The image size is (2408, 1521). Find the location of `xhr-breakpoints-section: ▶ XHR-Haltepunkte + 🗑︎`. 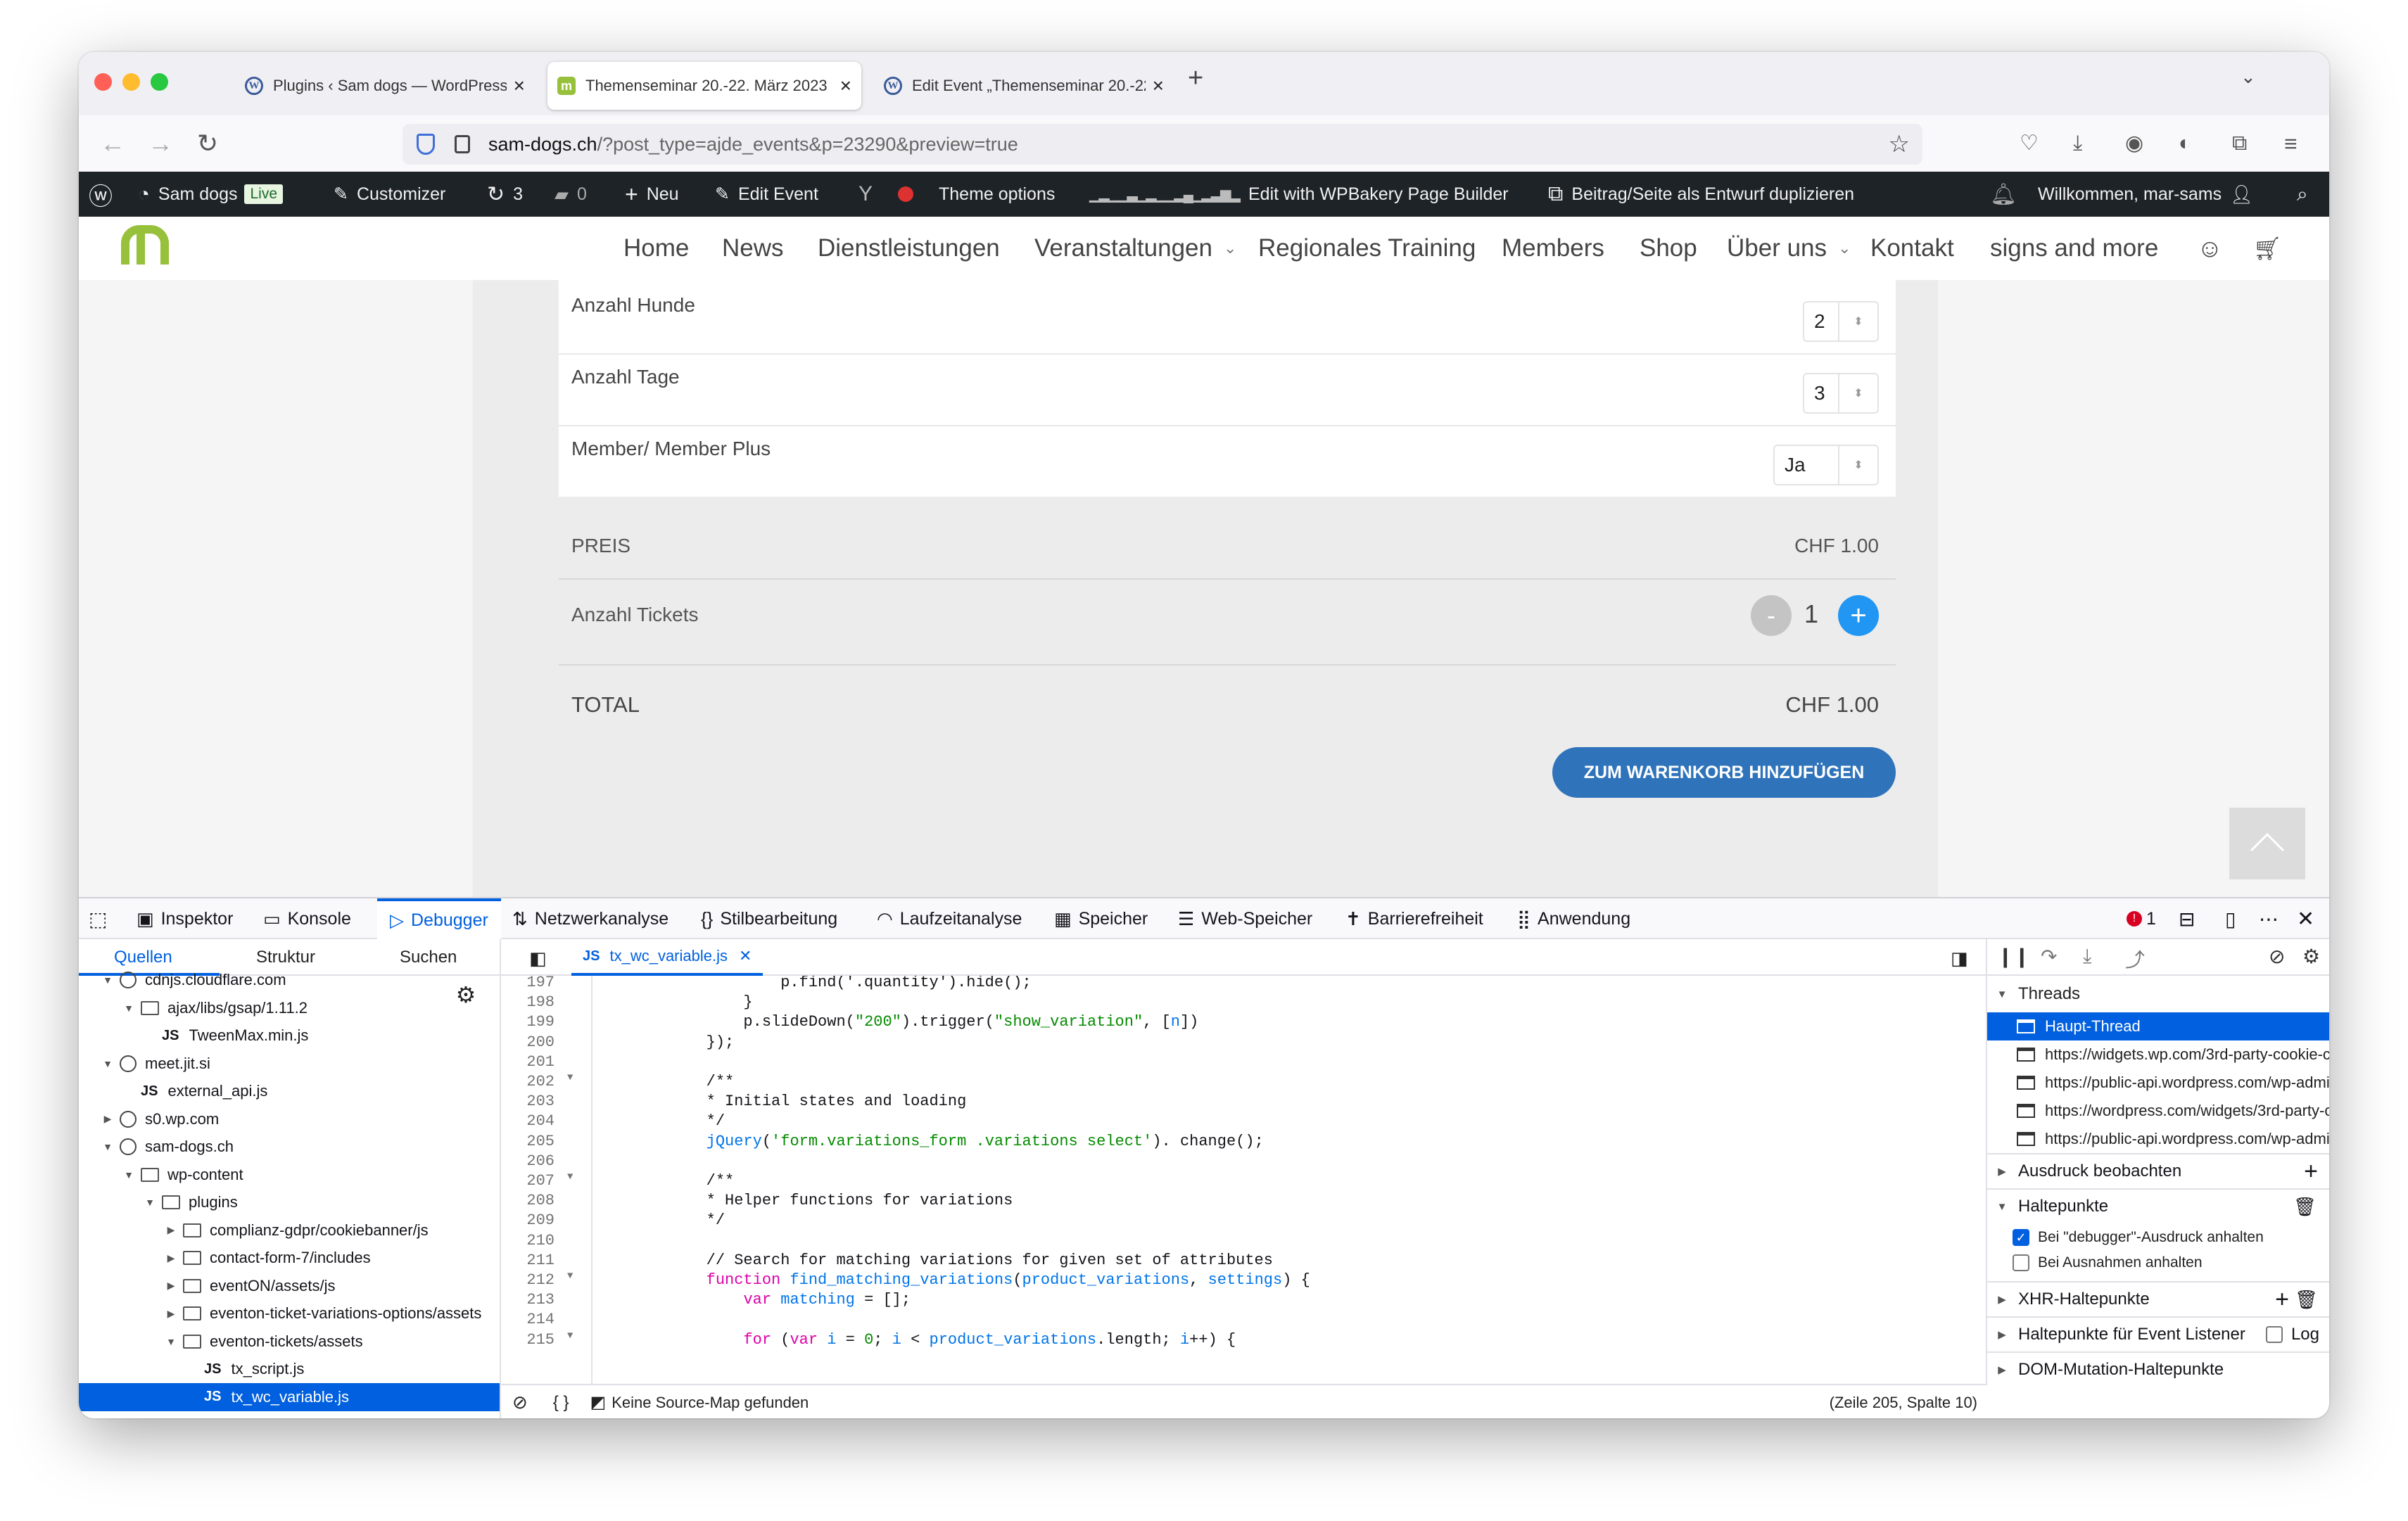

xhr-breakpoints-section: ▶ XHR-Haltepunkte + 🗑︎ is located at coordinates (2158, 1298).